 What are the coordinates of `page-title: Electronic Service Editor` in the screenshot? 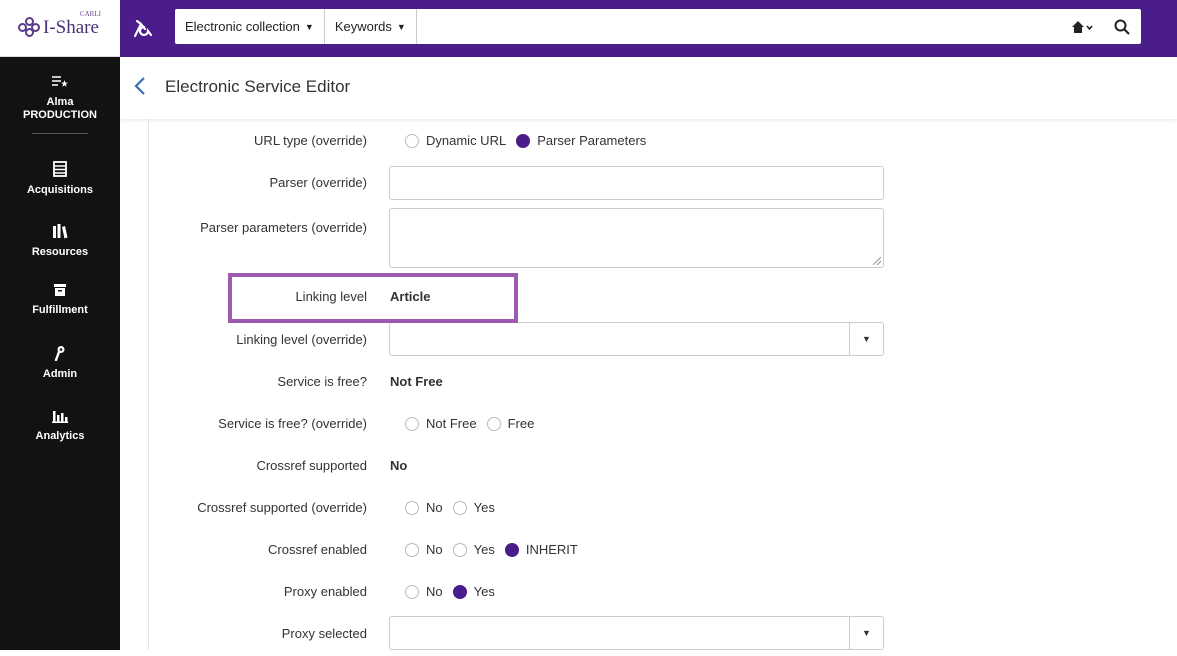 It's located at (258, 86).